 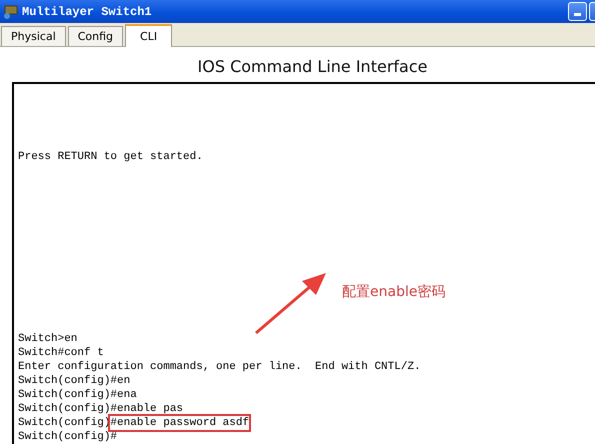 I want to click on tab: Physical, so click(x=33, y=36).